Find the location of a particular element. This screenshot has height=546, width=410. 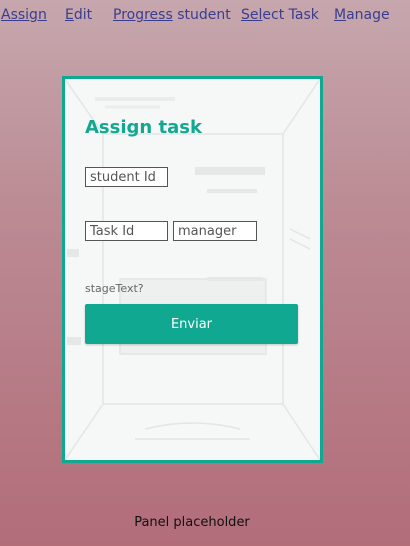

nav-link-assign-underlined: Assign is located at coordinates (24, 15).